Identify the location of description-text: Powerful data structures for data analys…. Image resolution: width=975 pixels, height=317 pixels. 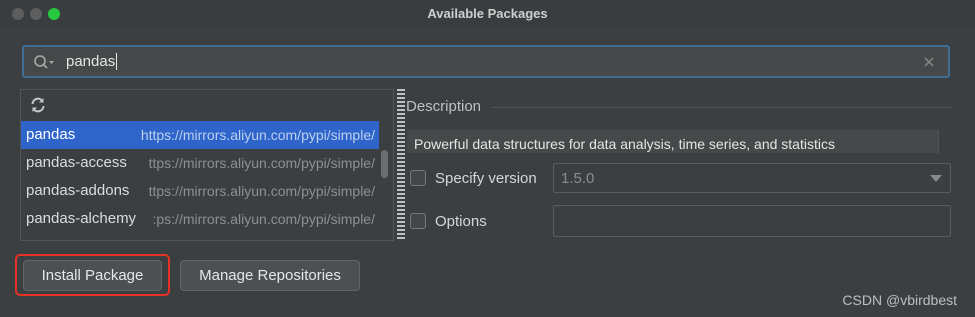
(624, 144).